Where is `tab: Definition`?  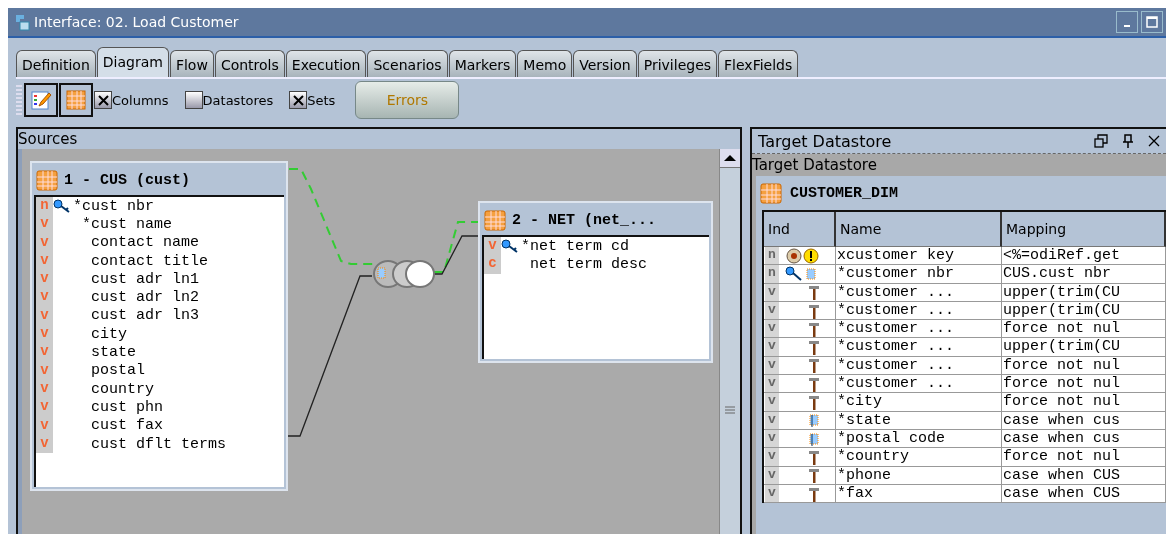 tab: Definition is located at coordinates (56, 63).